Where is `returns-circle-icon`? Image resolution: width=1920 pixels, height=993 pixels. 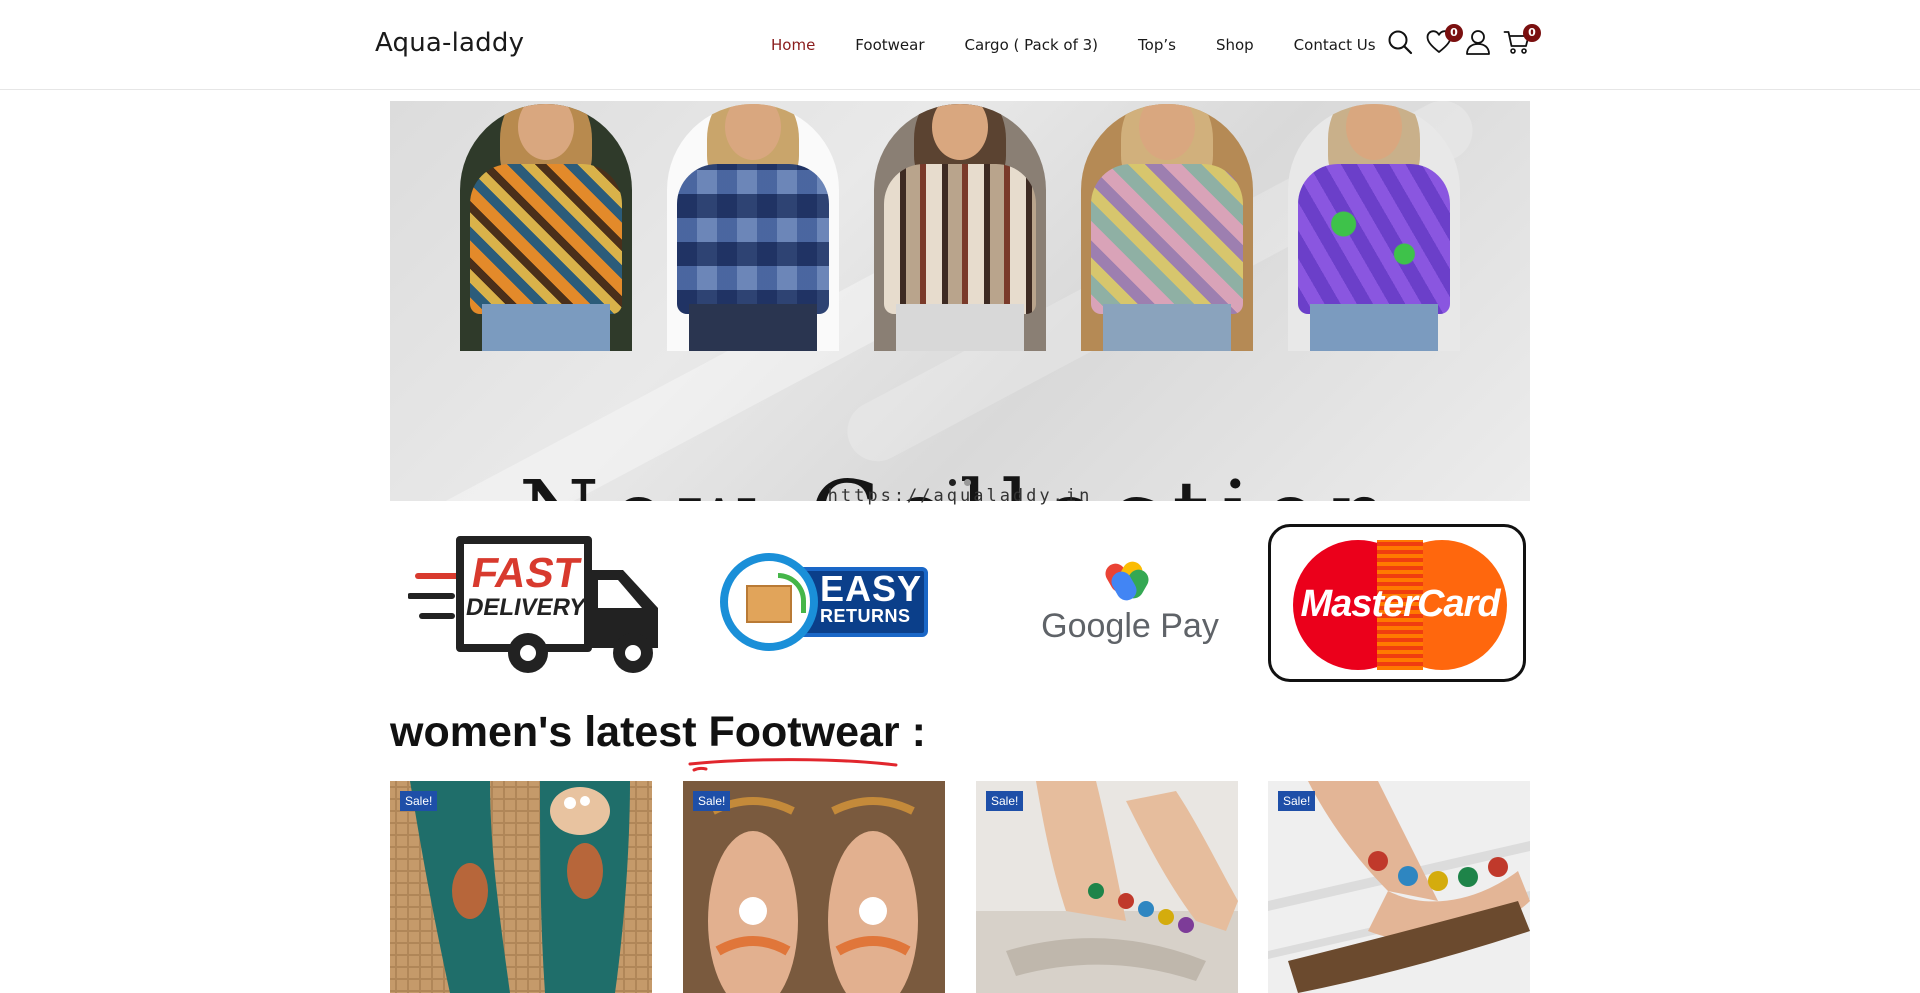
returns-circle-icon is located at coordinates (769, 601).